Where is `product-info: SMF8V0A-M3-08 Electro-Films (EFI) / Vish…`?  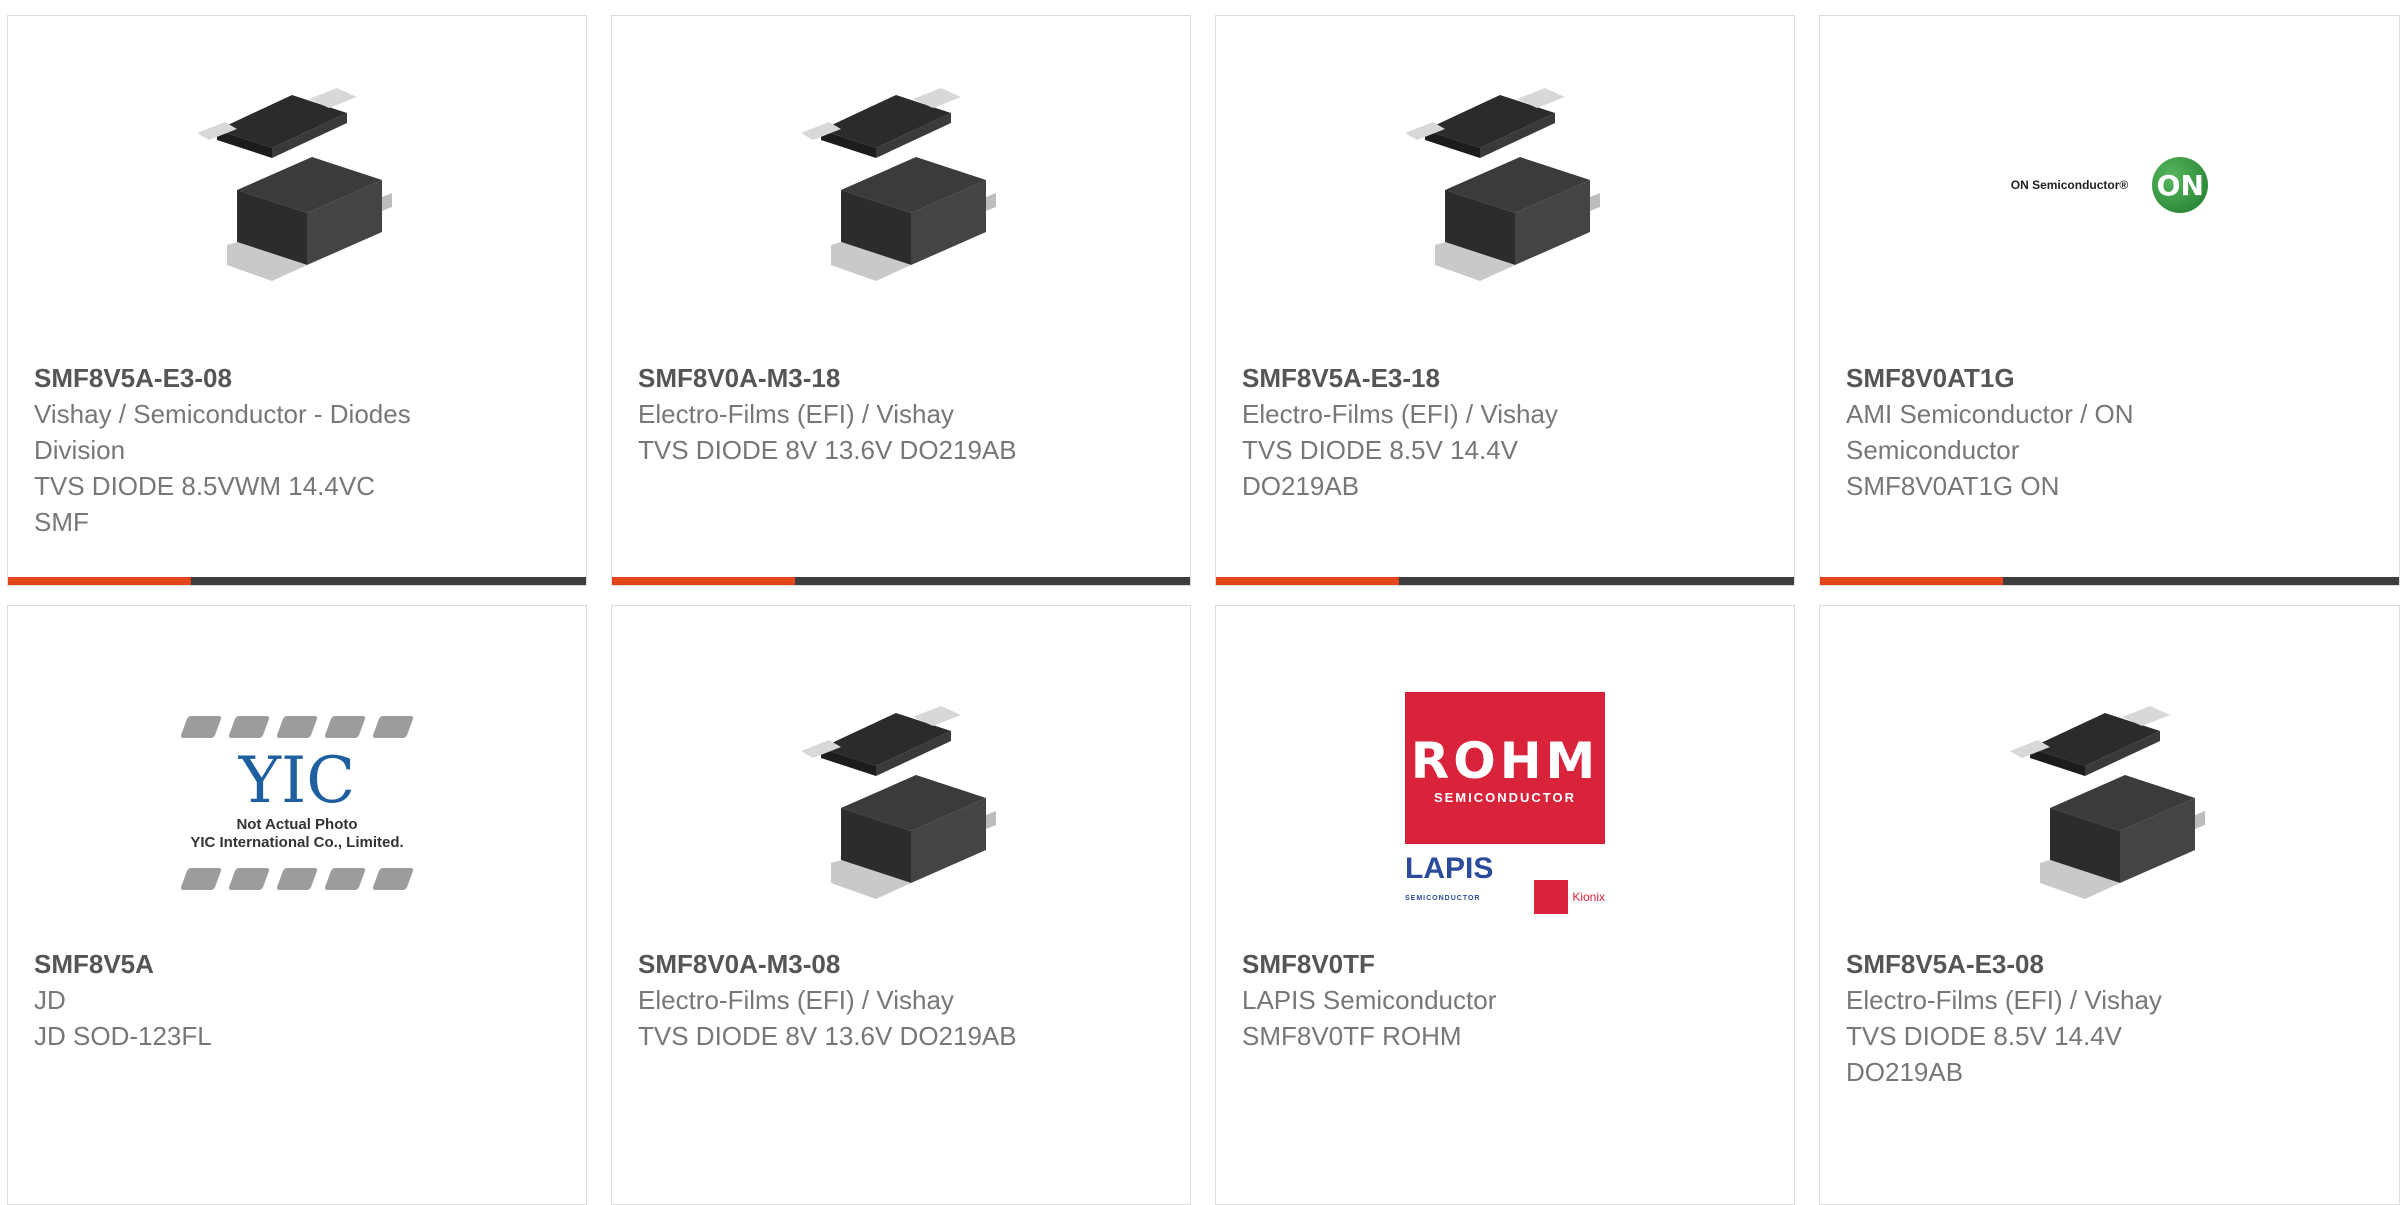 product-info: SMF8V0A-M3-08 Electro-Films (EFI) / Vish… is located at coordinates (901, 1000).